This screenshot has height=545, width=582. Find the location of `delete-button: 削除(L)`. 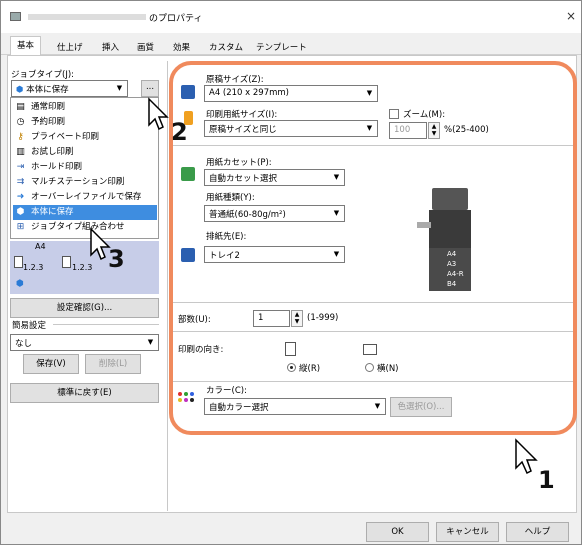

delete-button: 削除(L) is located at coordinates (113, 364).